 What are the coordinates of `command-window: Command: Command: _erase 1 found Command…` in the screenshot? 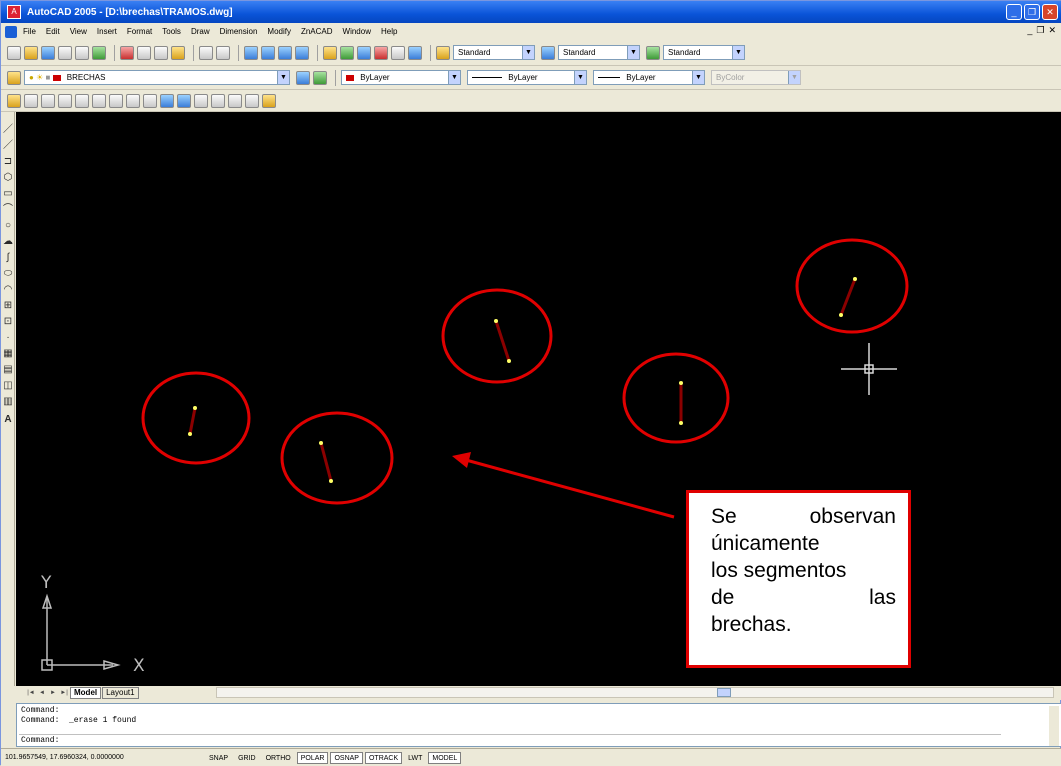 It's located at (538, 725).